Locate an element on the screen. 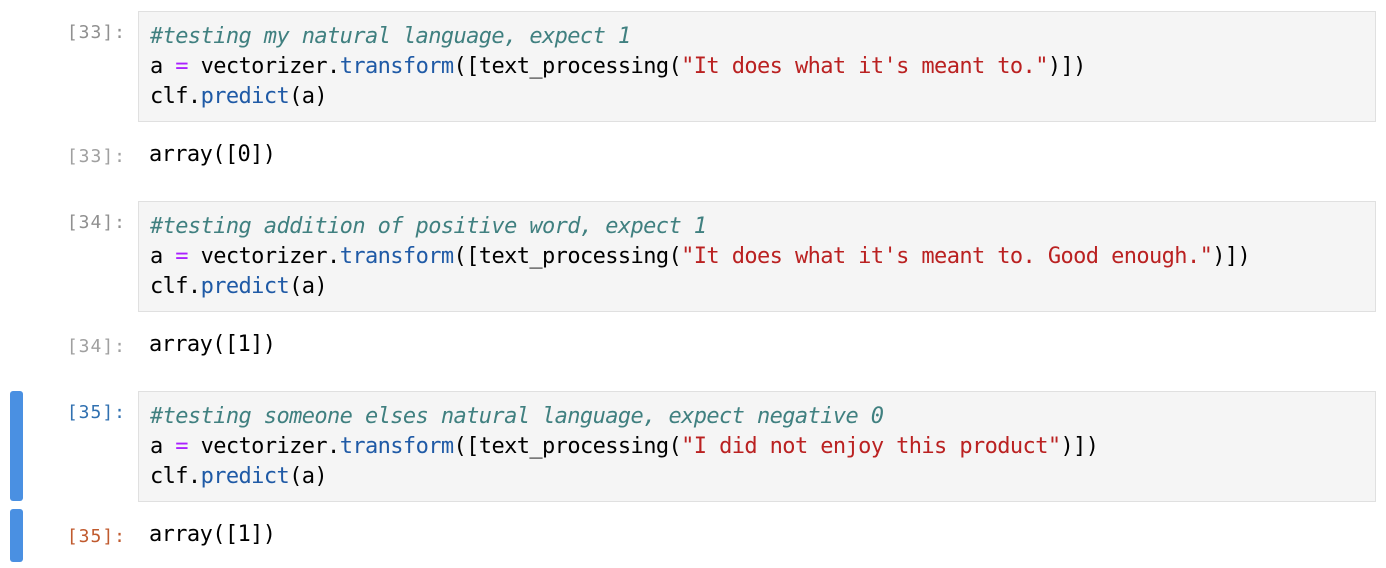 The width and height of the screenshot is (1386, 568). code-string: "It does what it's meant to." is located at coordinates (864, 66).